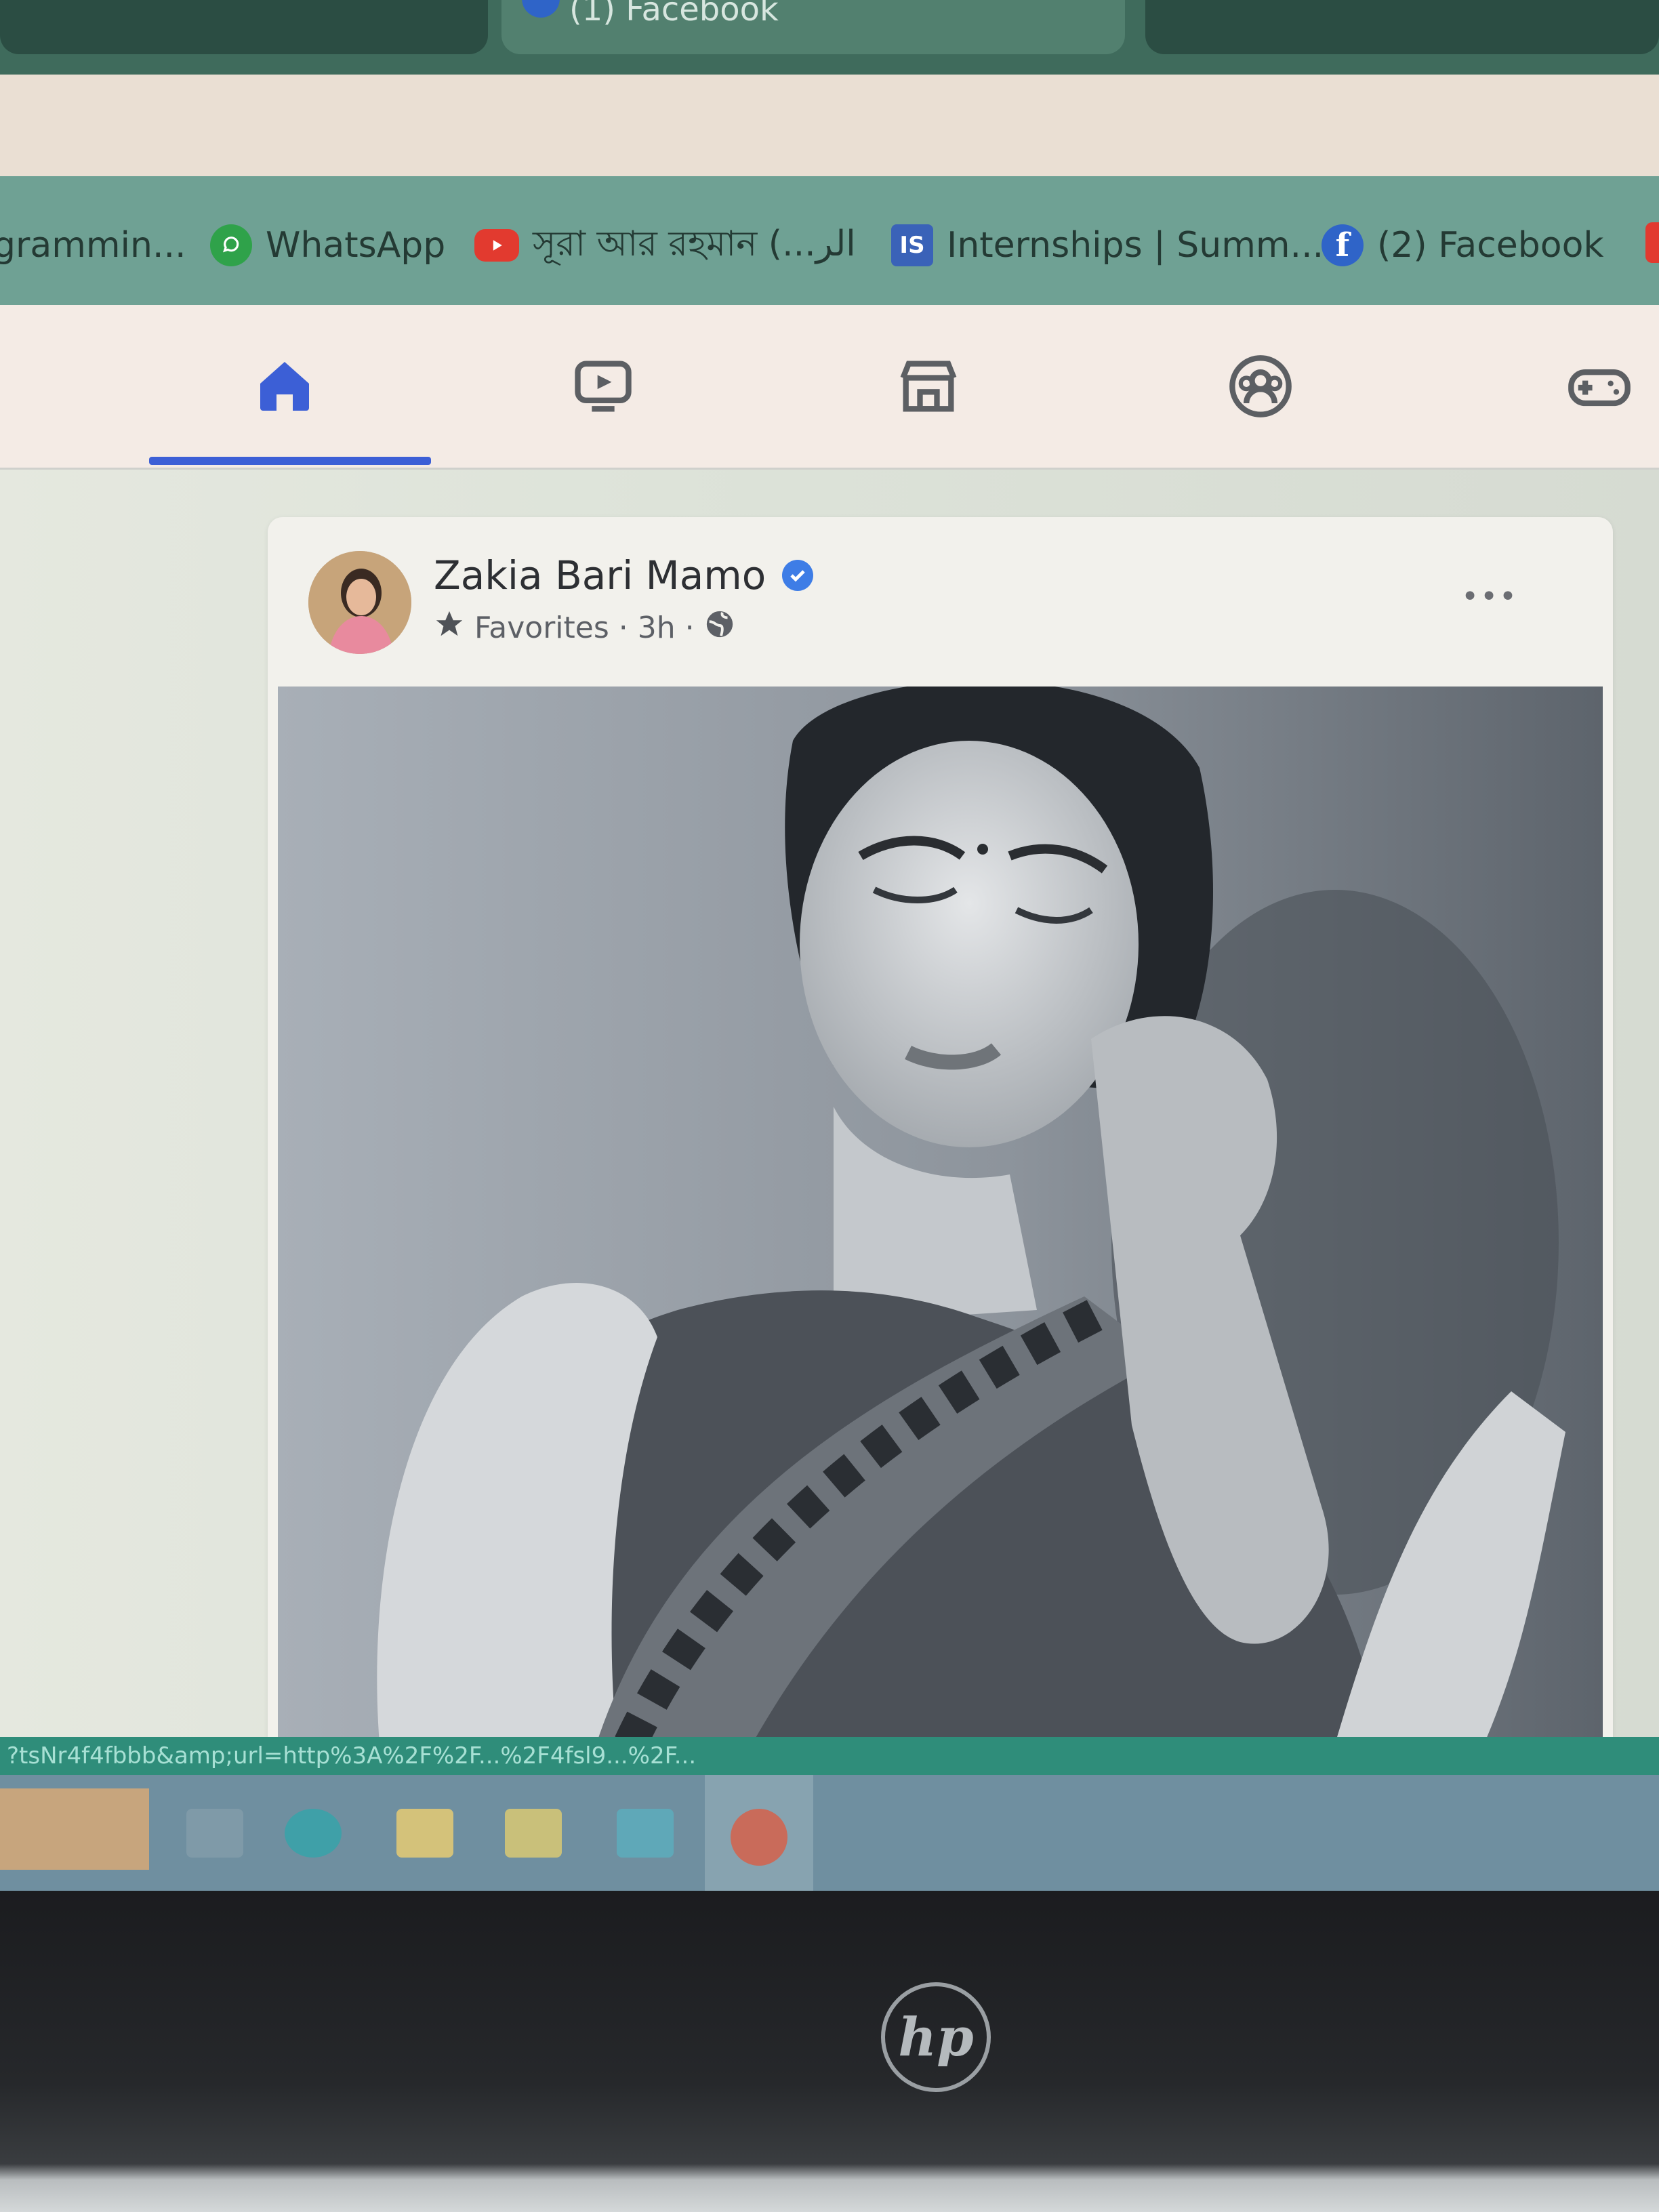  Describe the element at coordinates (759, 1838) in the screenshot. I see `chrome-icon` at that location.